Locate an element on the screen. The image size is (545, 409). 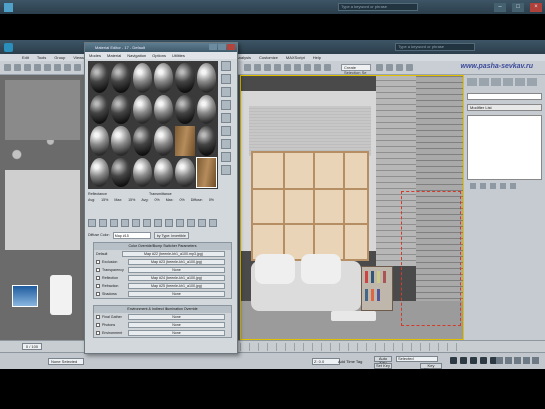
z-coordinate-field: Z: 0.0 is located at coordinates (326, 361).